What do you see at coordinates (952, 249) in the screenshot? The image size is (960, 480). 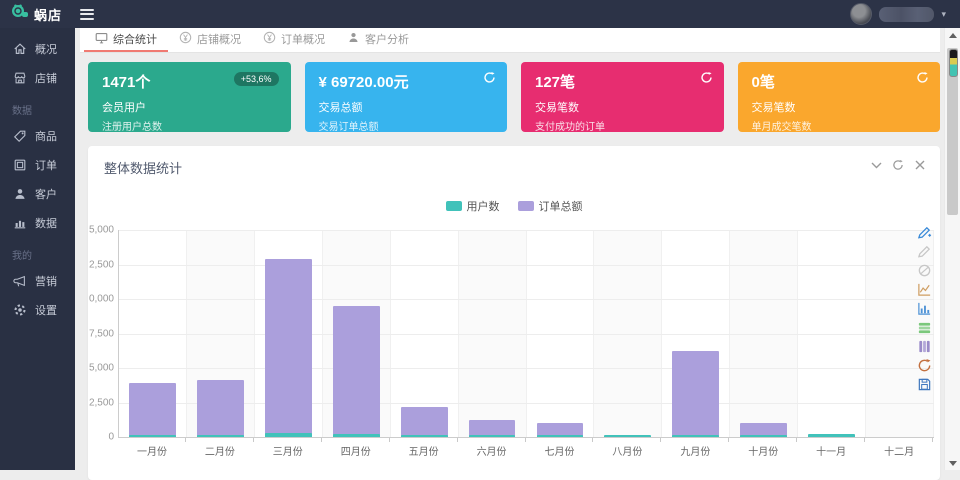 I see `page-scrollbar` at bounding box center [952, 249].